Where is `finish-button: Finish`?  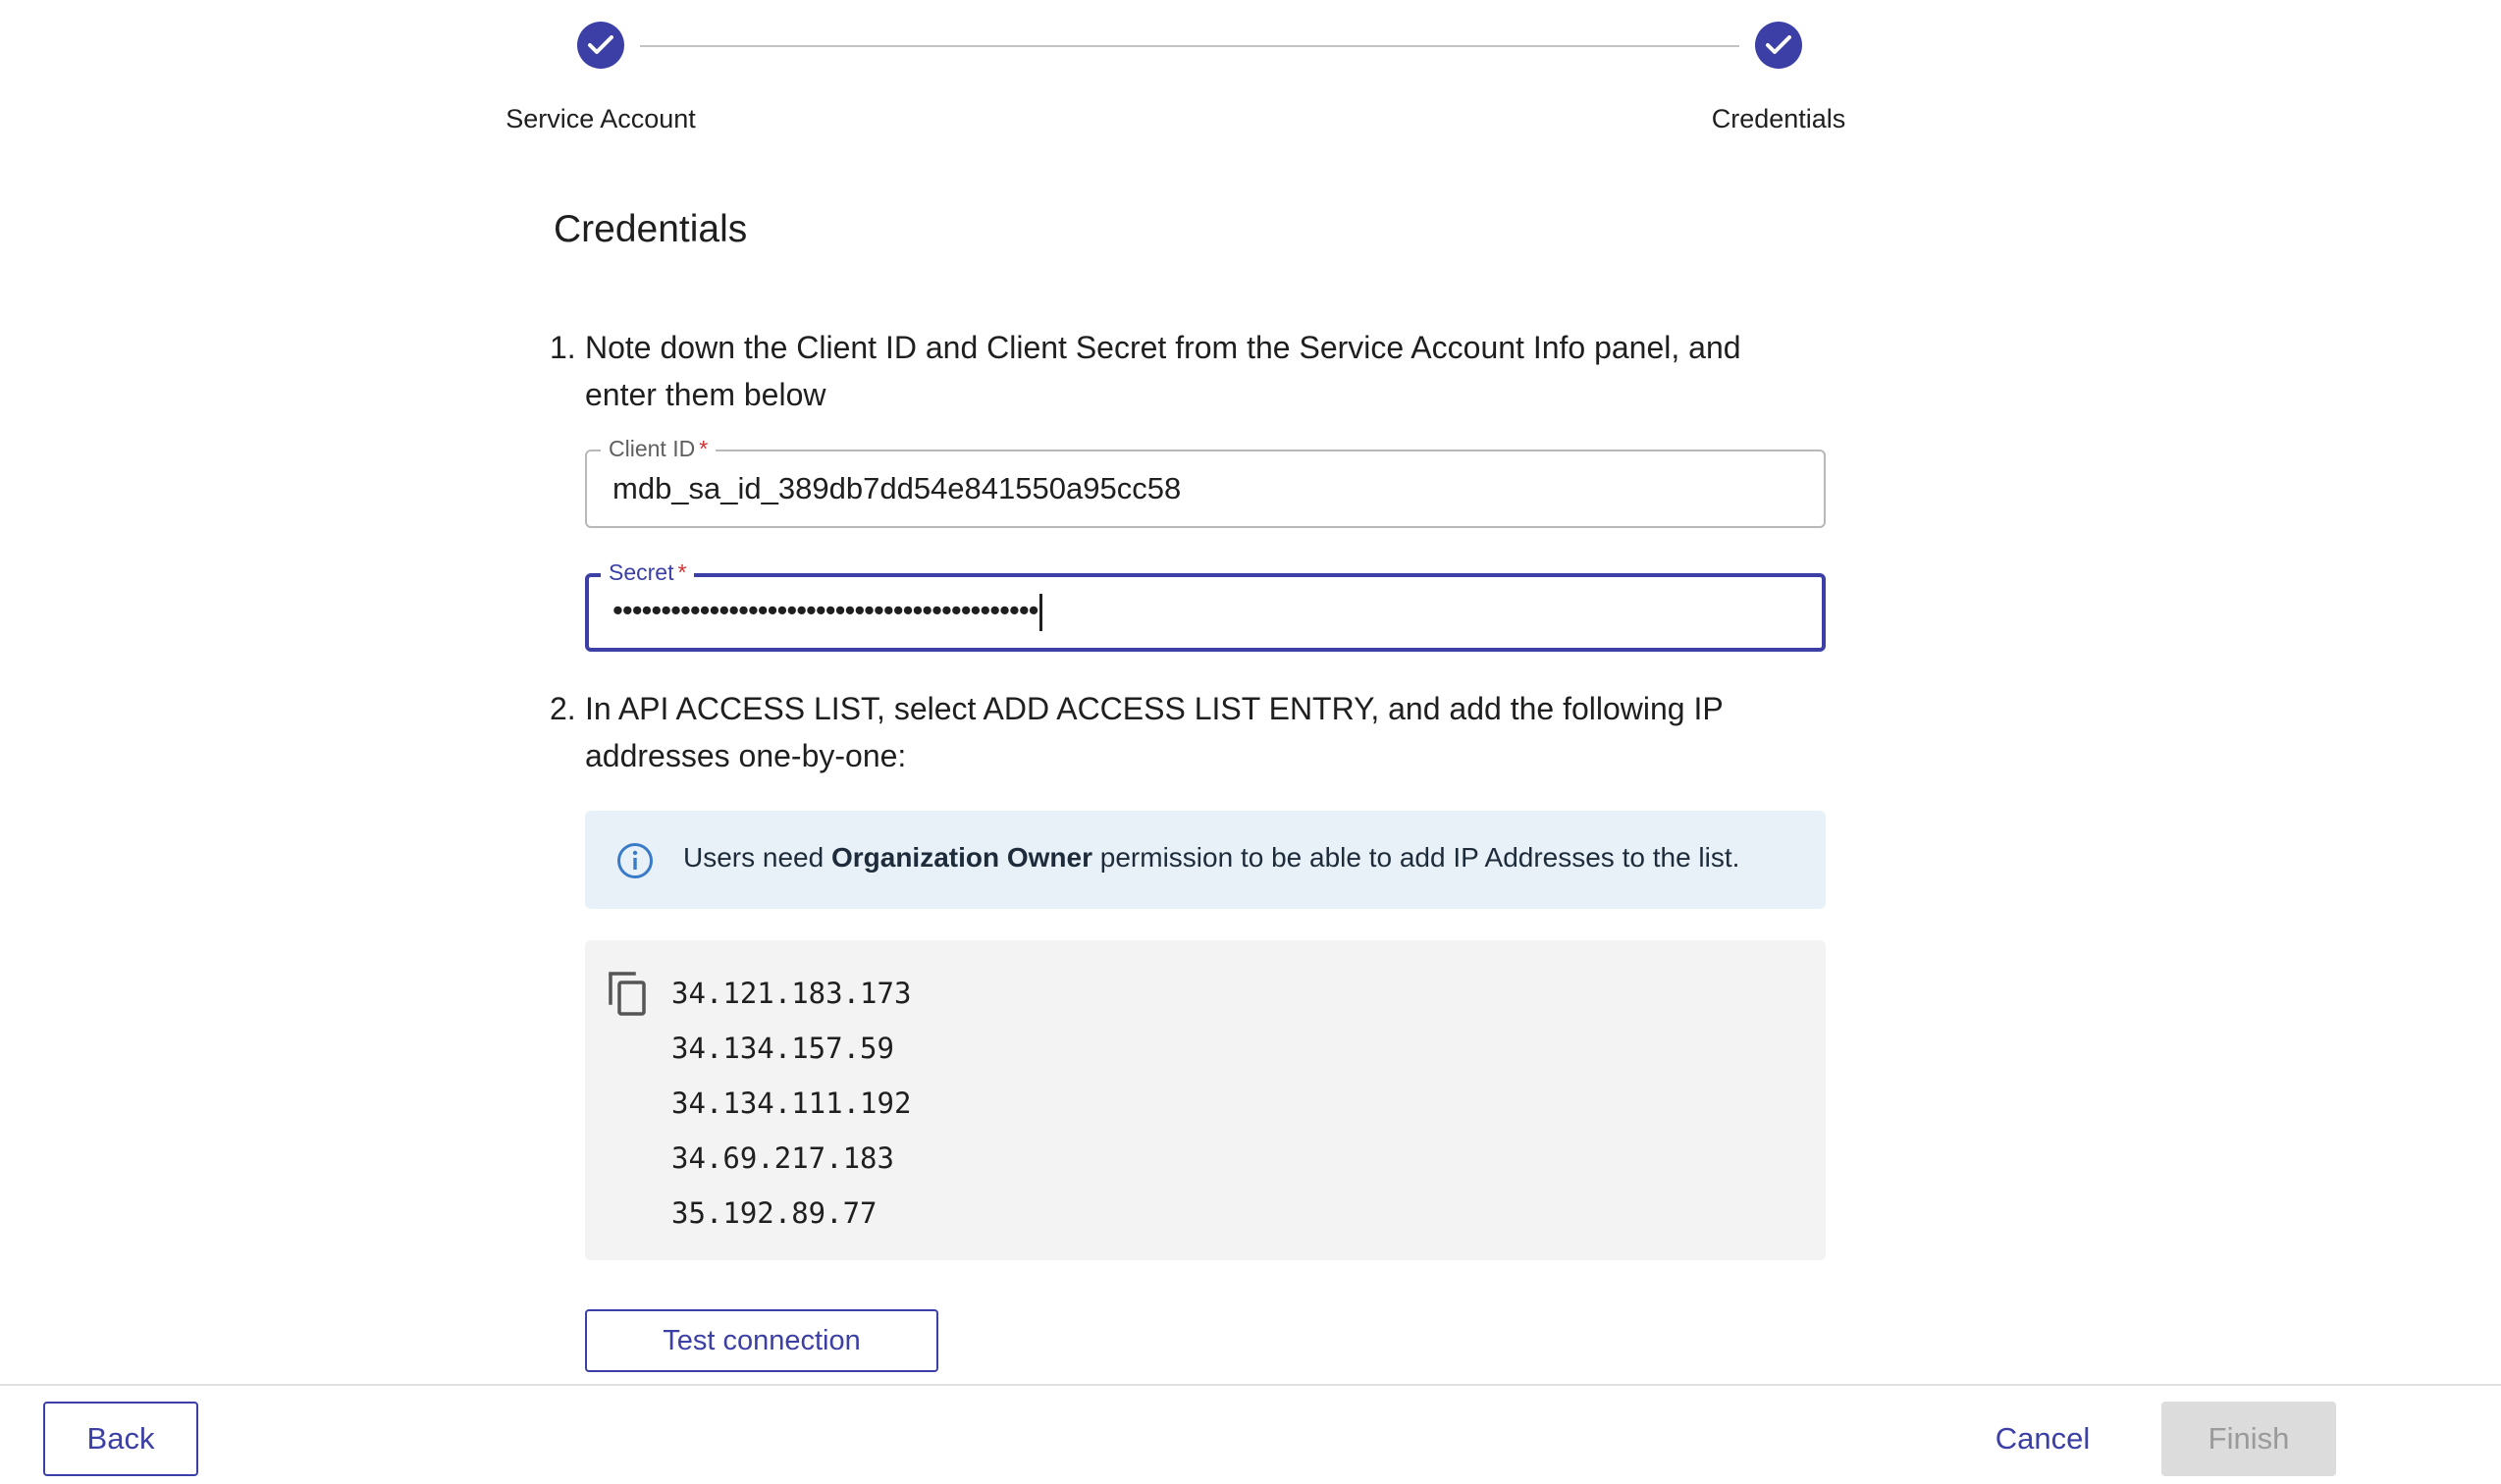
finish-button: Finish is located at coordinates (2248, 1439).